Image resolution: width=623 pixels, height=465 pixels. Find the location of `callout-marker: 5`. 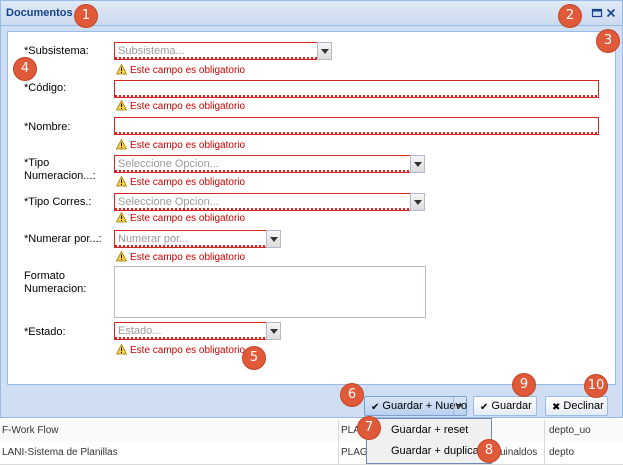

callout-marker: 5 is located at coordinates (254, 358).